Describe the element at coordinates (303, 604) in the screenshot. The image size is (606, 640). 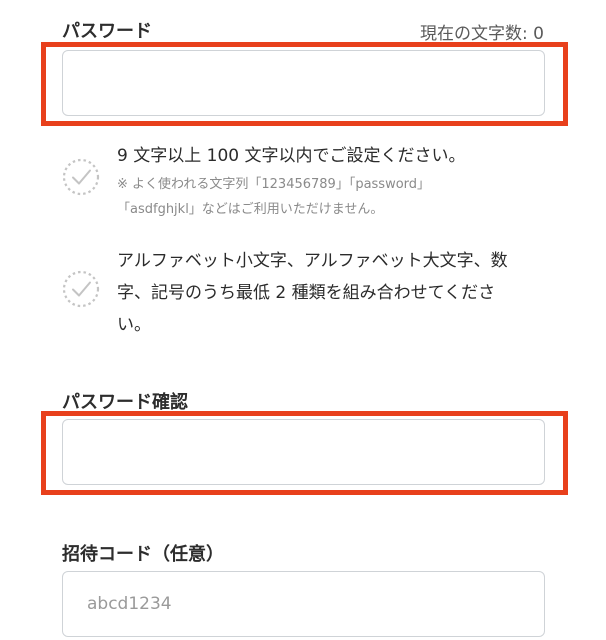
I see `invite-code-input` at that location.